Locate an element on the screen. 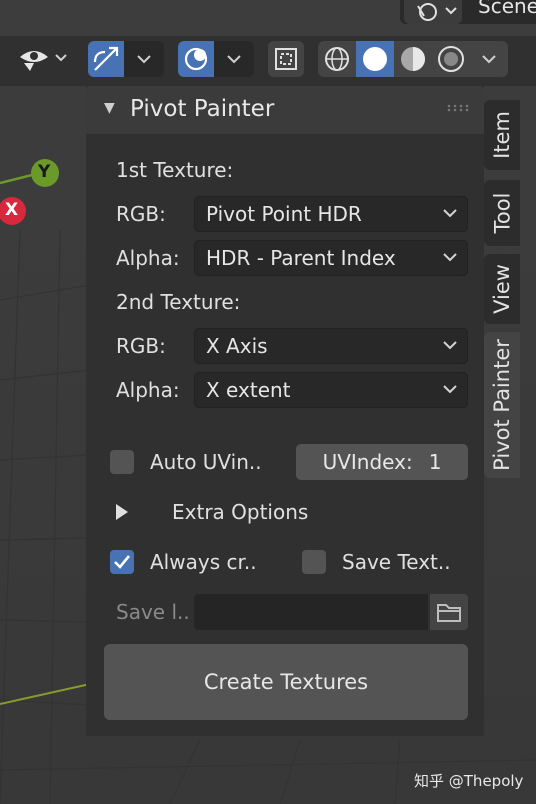 Image resolution: width=536 pixels, height=804 pixels. scene-icon is located at coordinates (437, 12).